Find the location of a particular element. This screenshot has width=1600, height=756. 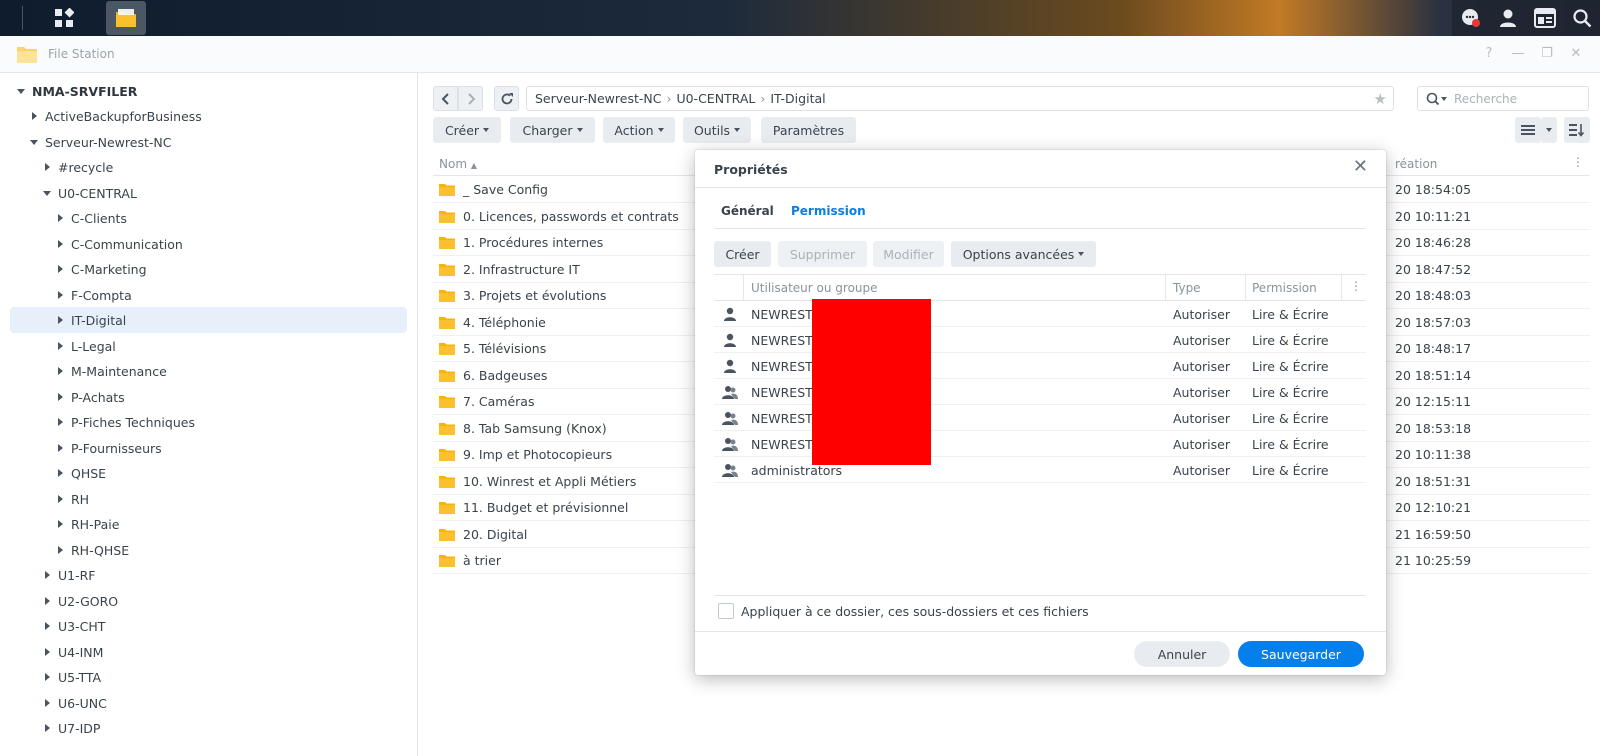

tree-item: QHSE is located at coordinates (80, 473).